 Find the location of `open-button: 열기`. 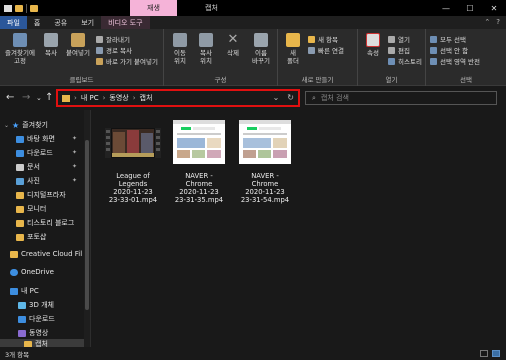

open-button: 열기 is located at coordinates (399, 39).